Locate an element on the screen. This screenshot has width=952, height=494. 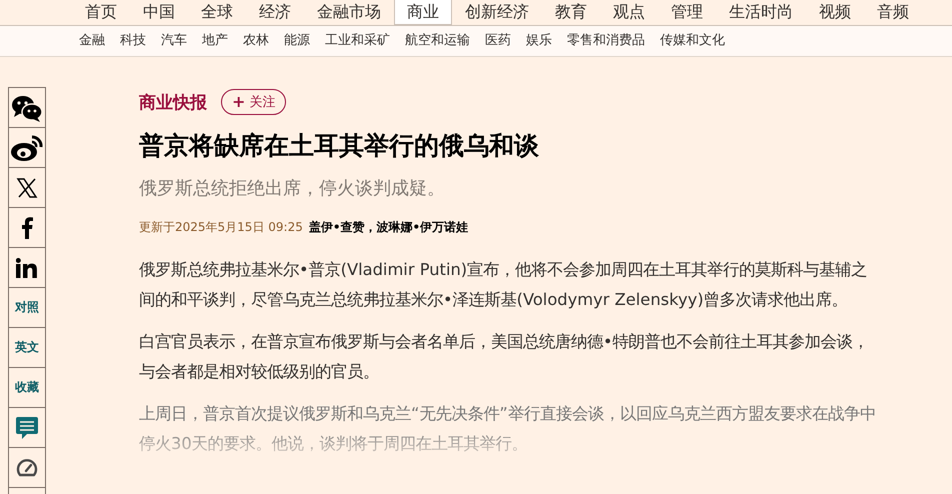
article-paragraph: 俄罗斯总统弗拉基米尔•普京(Vladimir Putin)宣布，他将不会参加周四在土耳其举行的莫斯科与基辅之间的和平谈判，尽管乌克兰总统弗拉基米尔•泽连斯基(Volodymyr Zelenskyy)曾多次请求他出席。 is located at coordinates (503, 285).